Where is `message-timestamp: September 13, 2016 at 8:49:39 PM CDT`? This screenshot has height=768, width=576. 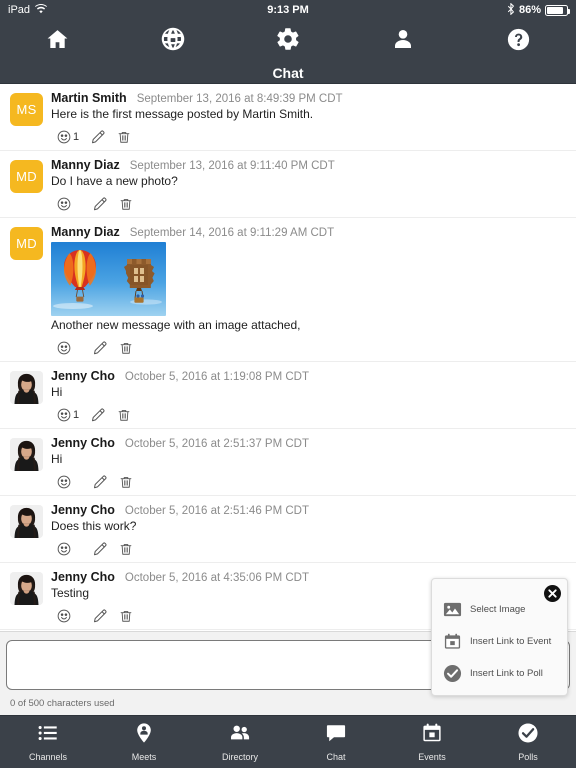 message-timestamp: September 13, 2016 at 8:49:39 PM CDT is located at coordinates (239, 99).